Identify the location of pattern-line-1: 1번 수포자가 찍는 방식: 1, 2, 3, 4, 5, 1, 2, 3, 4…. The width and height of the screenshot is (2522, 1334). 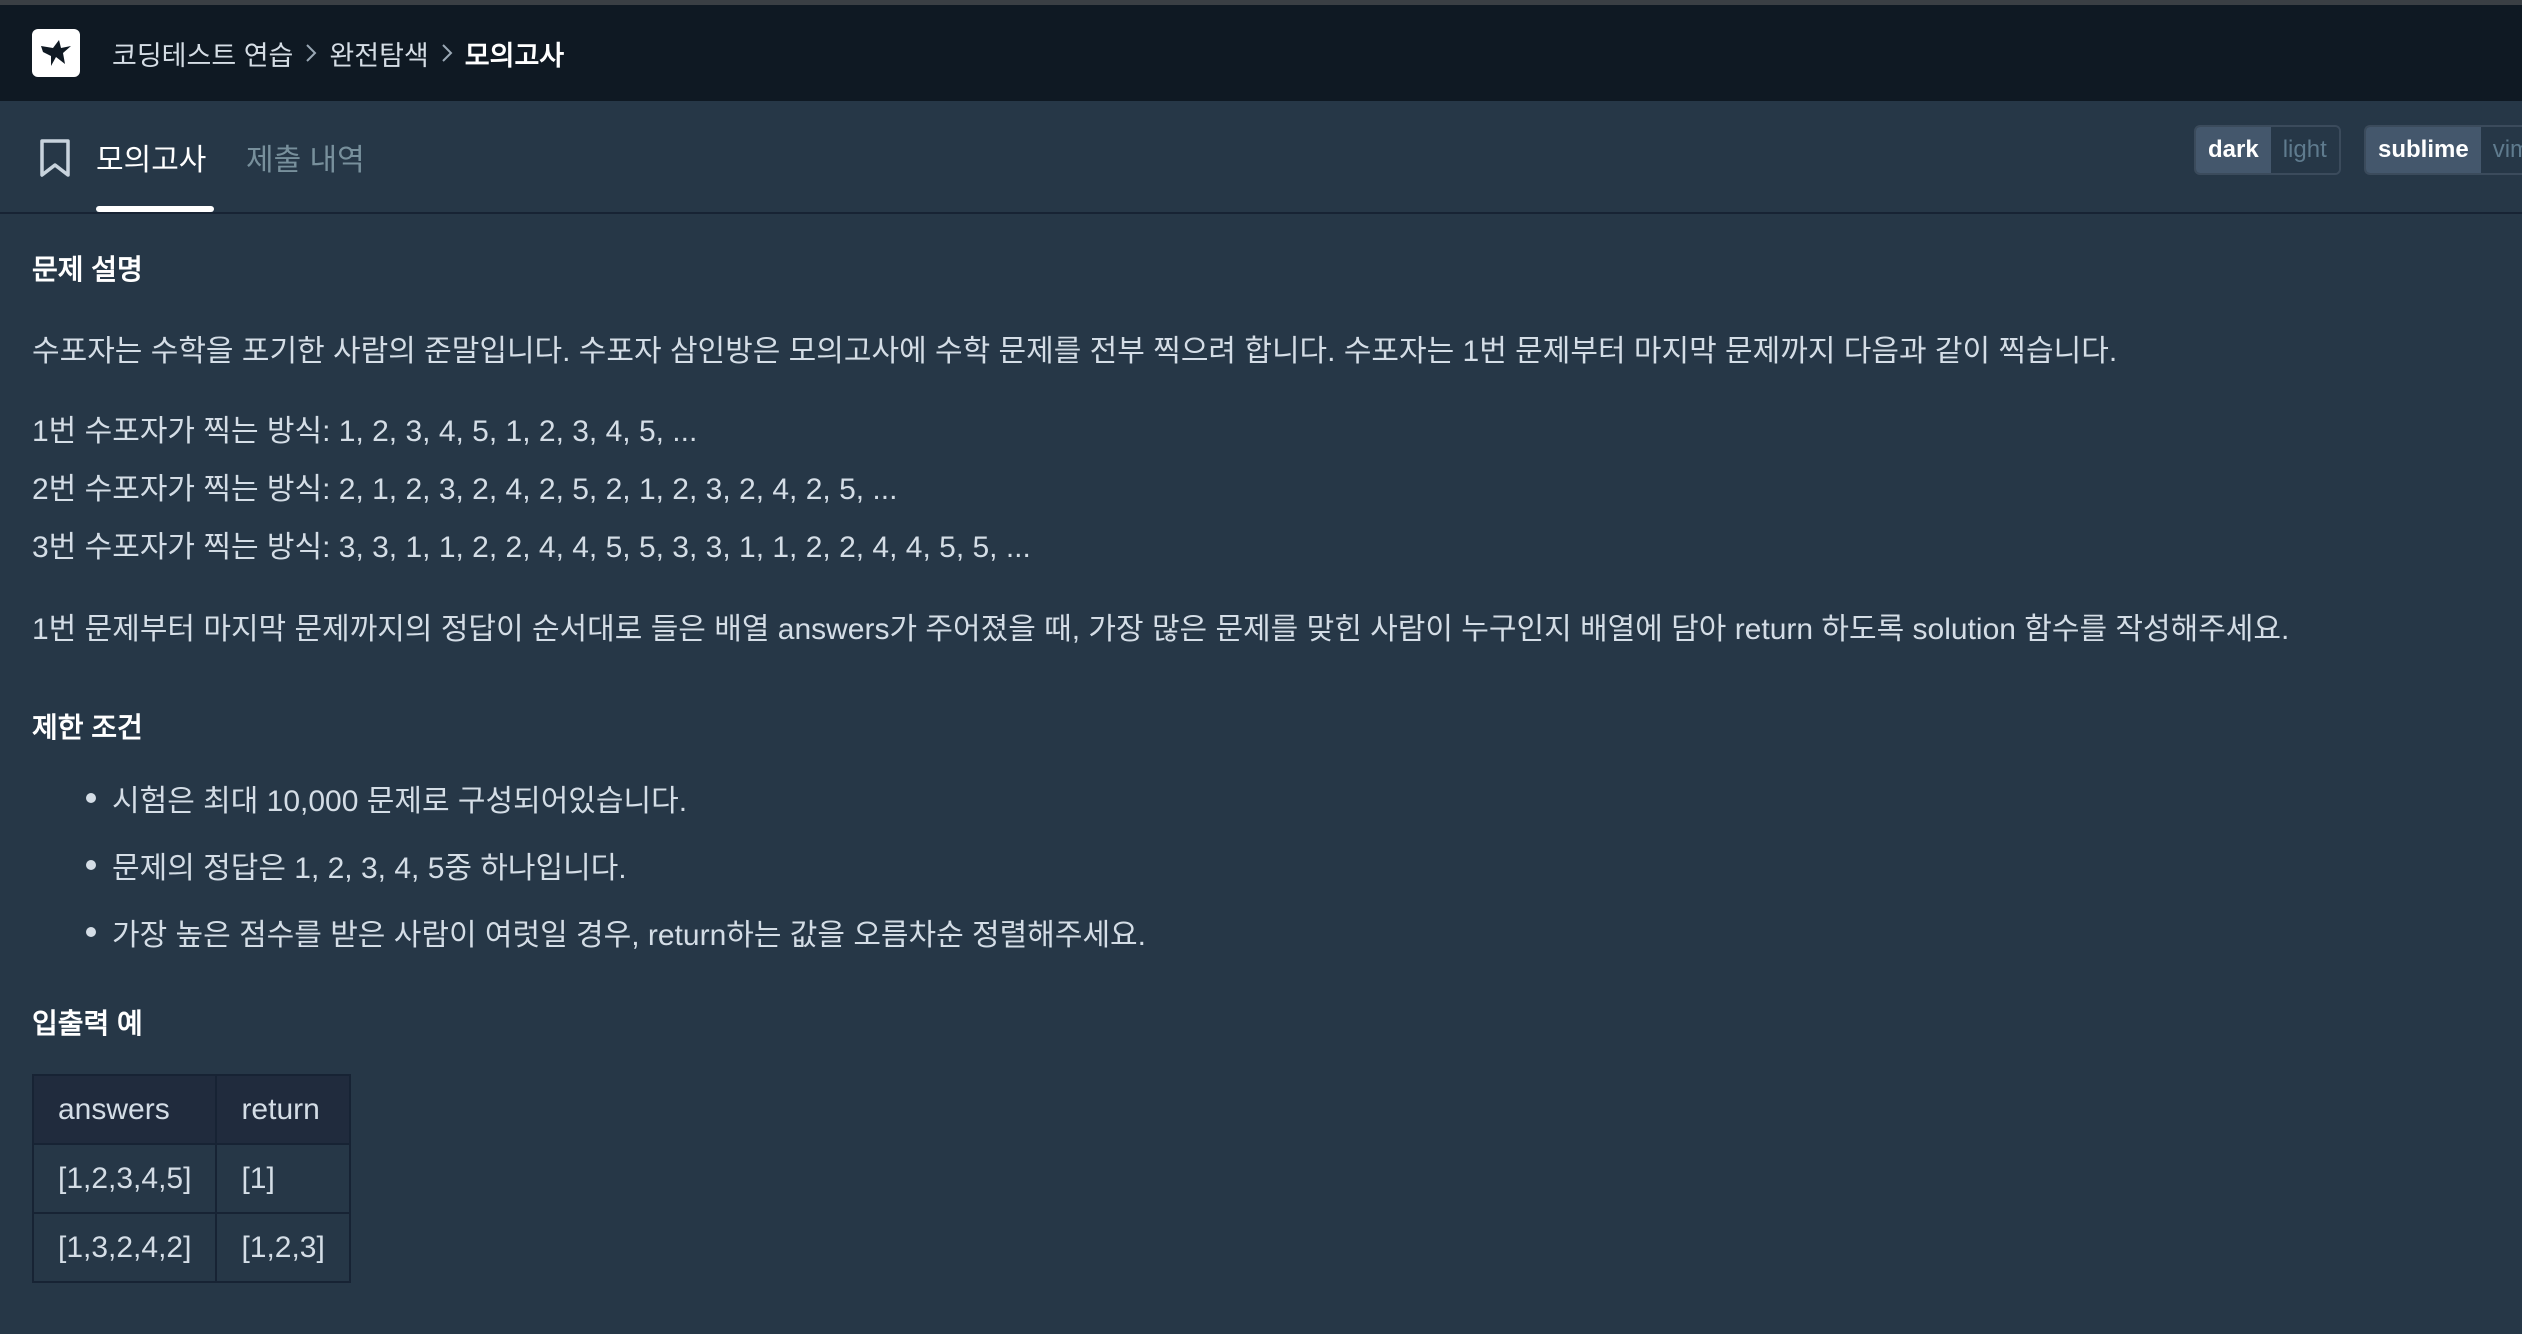
(365, 431).